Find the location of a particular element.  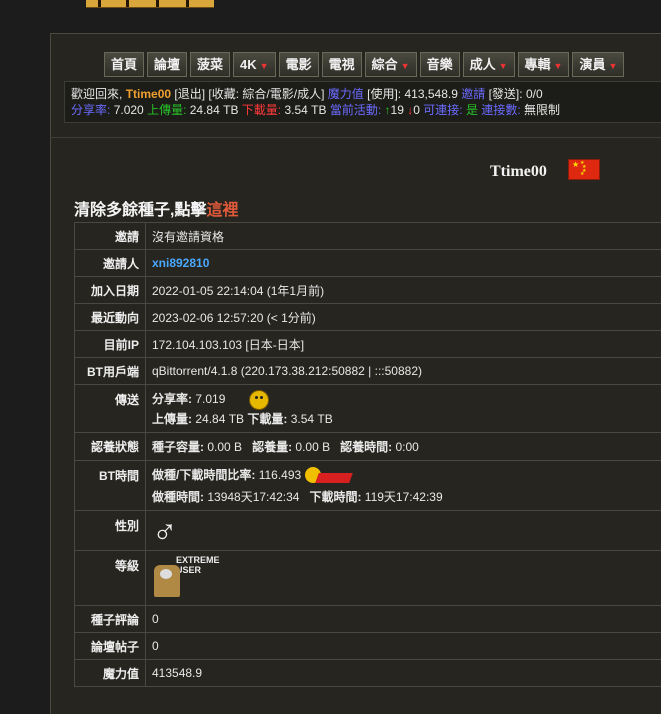

nav-item-label: 首頁 is located at coordinates (124, 64).